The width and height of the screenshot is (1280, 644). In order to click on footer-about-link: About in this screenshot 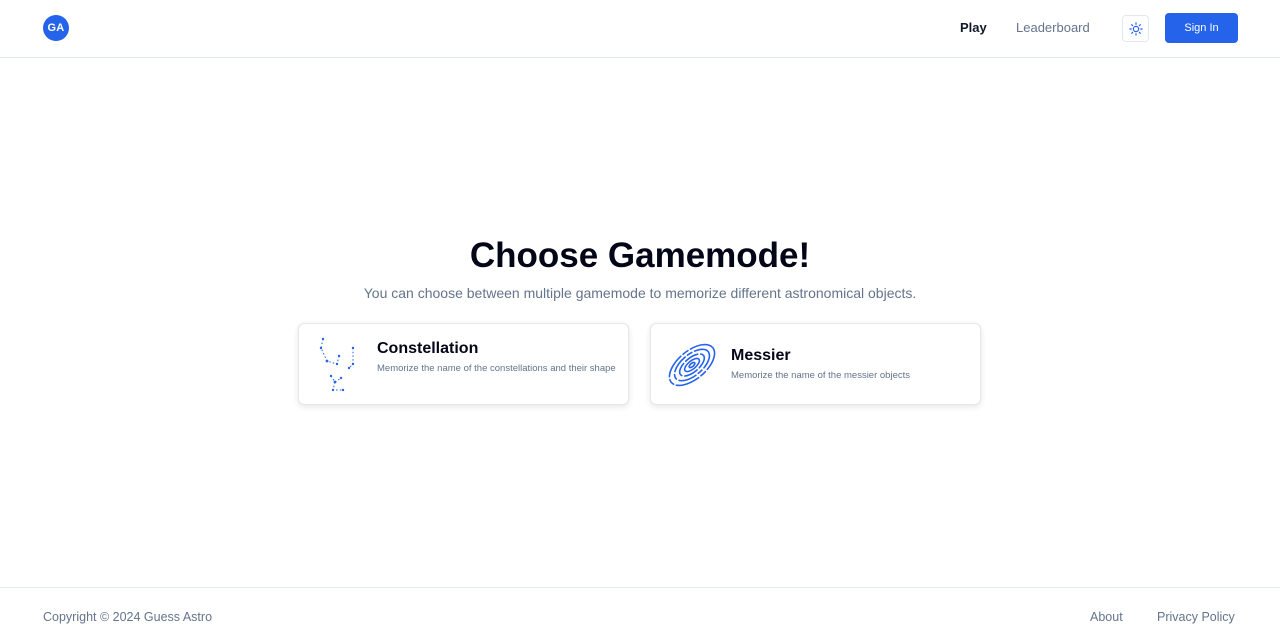, I will do `click(1106, 617)`.